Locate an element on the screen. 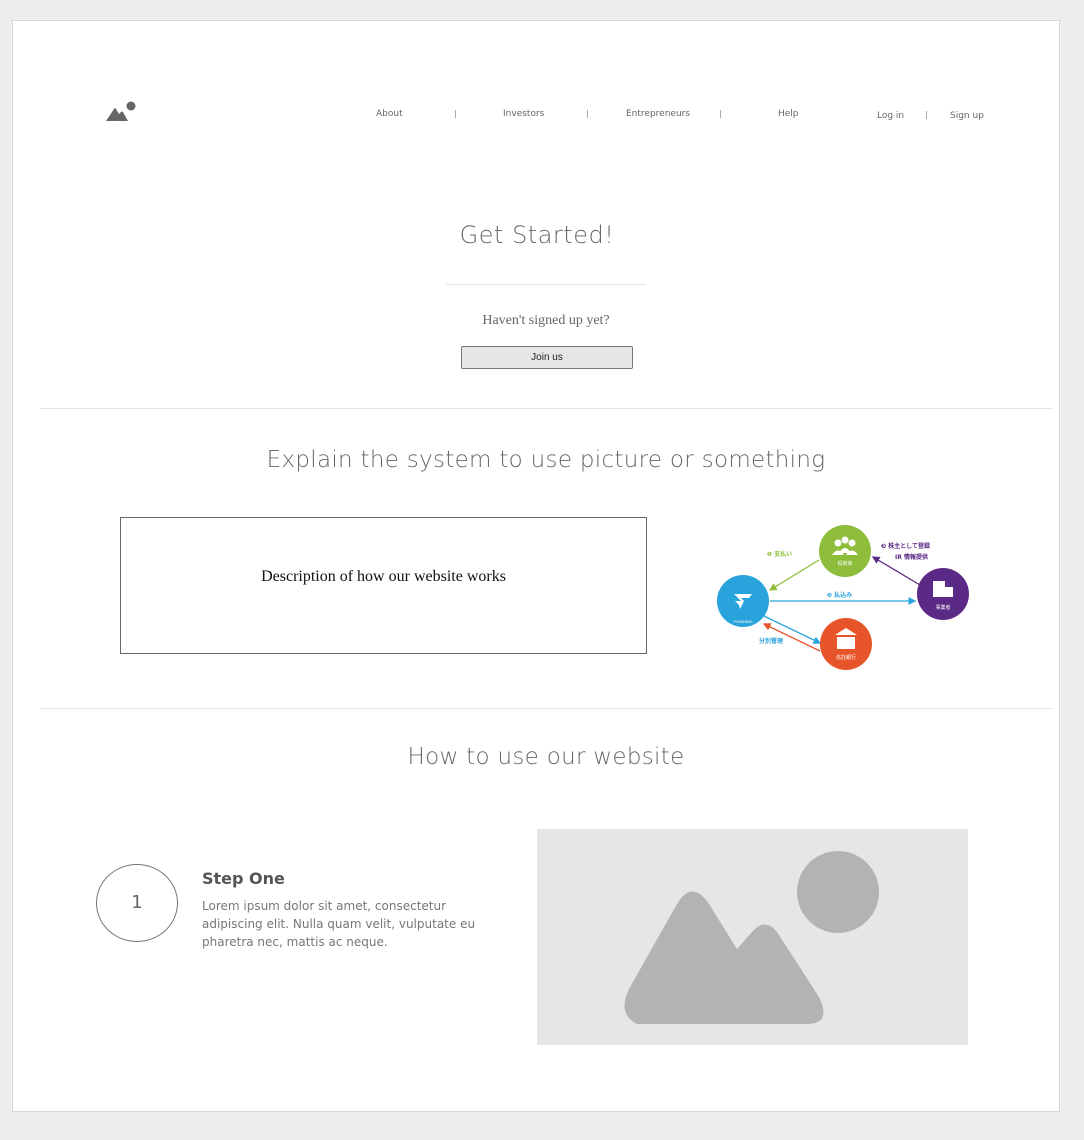 This screenshot has height=1140, width=1084. diagram-step2-label: ❷ 払込み is located at coordinates (839, 595).